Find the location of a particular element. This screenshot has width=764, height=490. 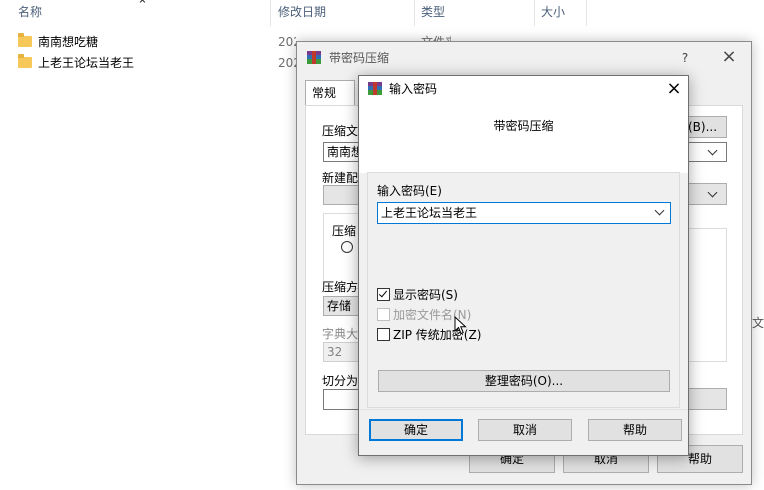

profile-combo is located at coordinates (341, 195).